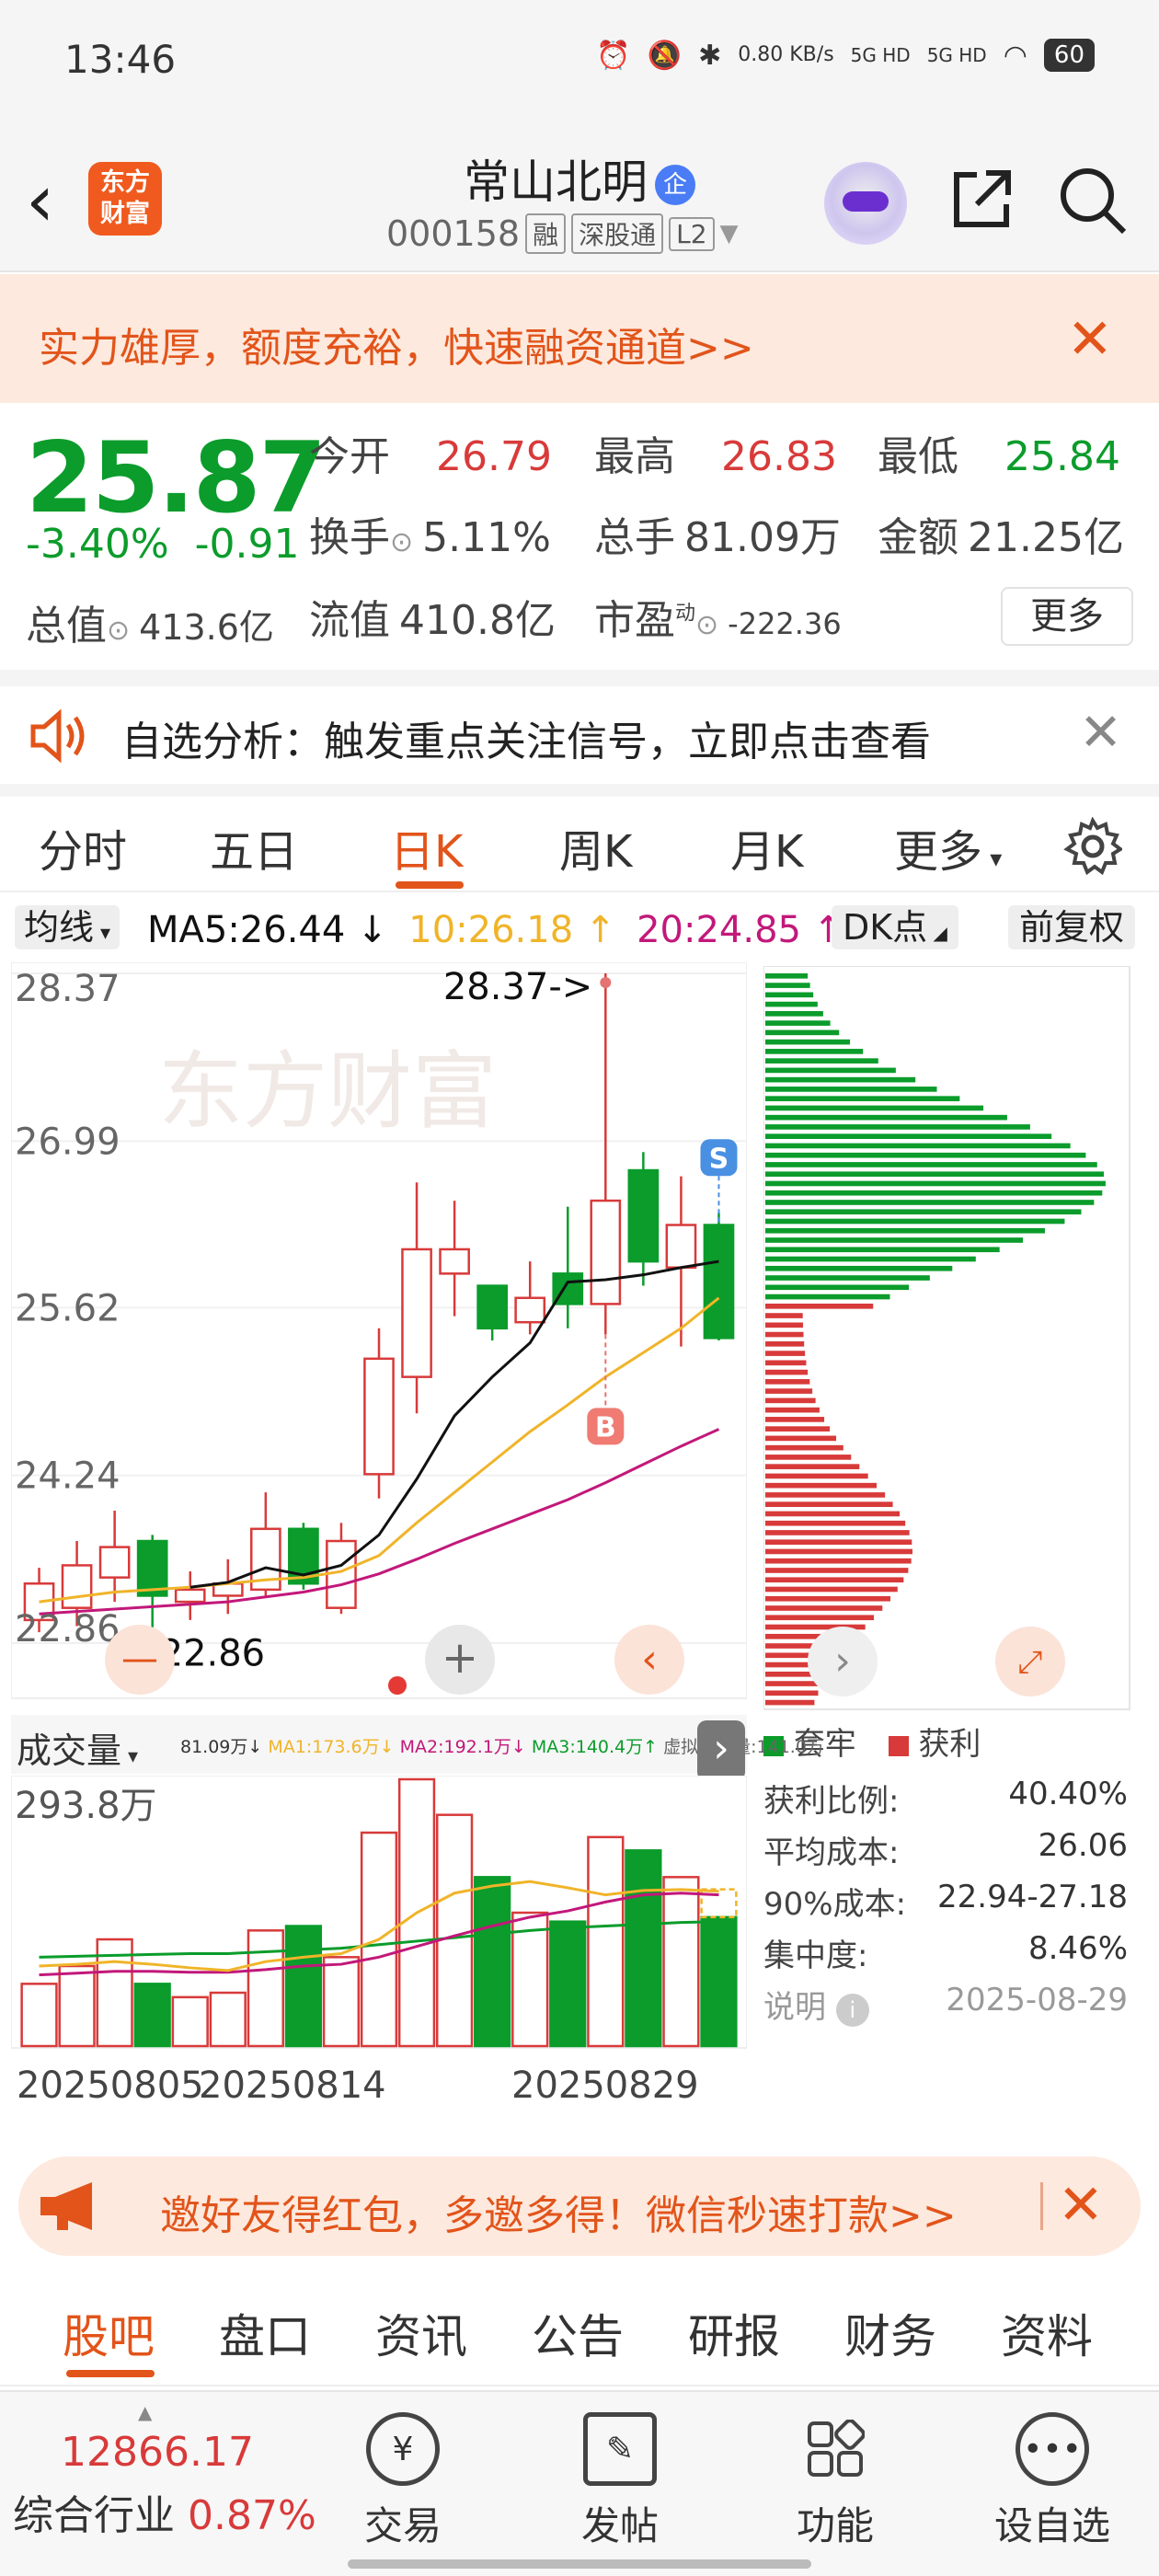 The width and height of the screenshot is (1159, 2576). I want to click on tag-connect: 深股通, so click(617, 233).